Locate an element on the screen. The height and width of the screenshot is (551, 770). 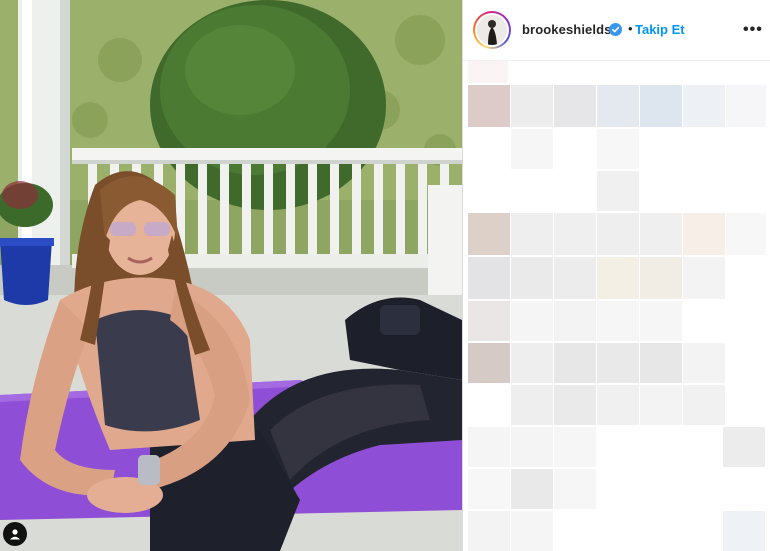
avatar-ring-inner is located at coordinates (492, 30).